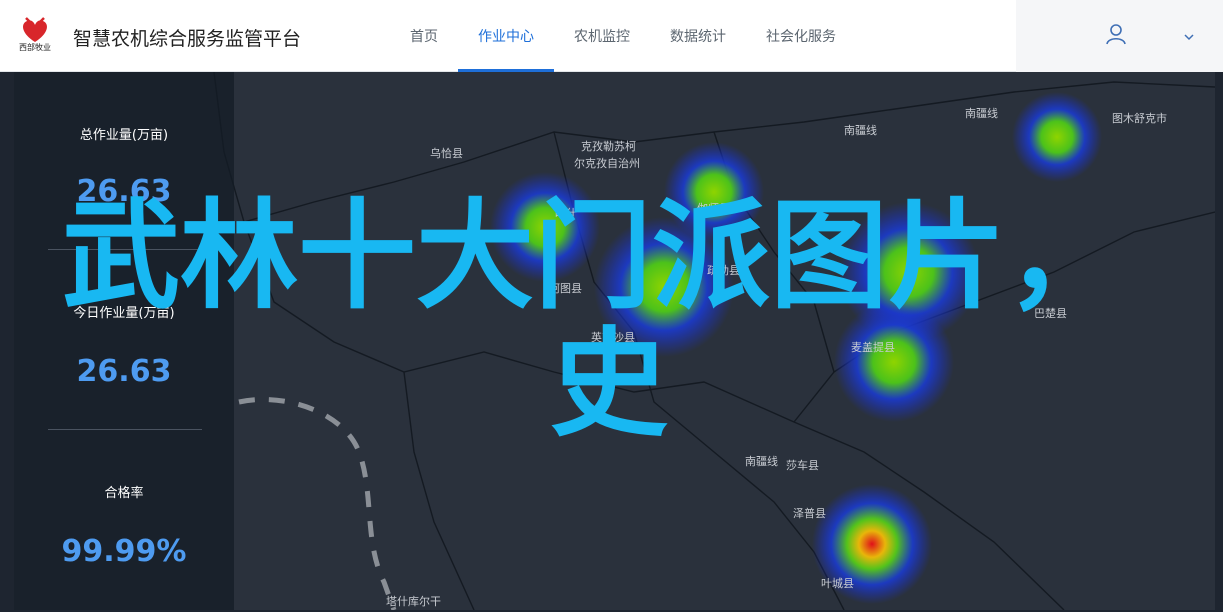 The height and width of the screenshot is (612, 1223). What do you see at coordinates (413, 601) in the screenshot?
I see `map-label: 塔什库尔干` at bounding box center [413, 601].